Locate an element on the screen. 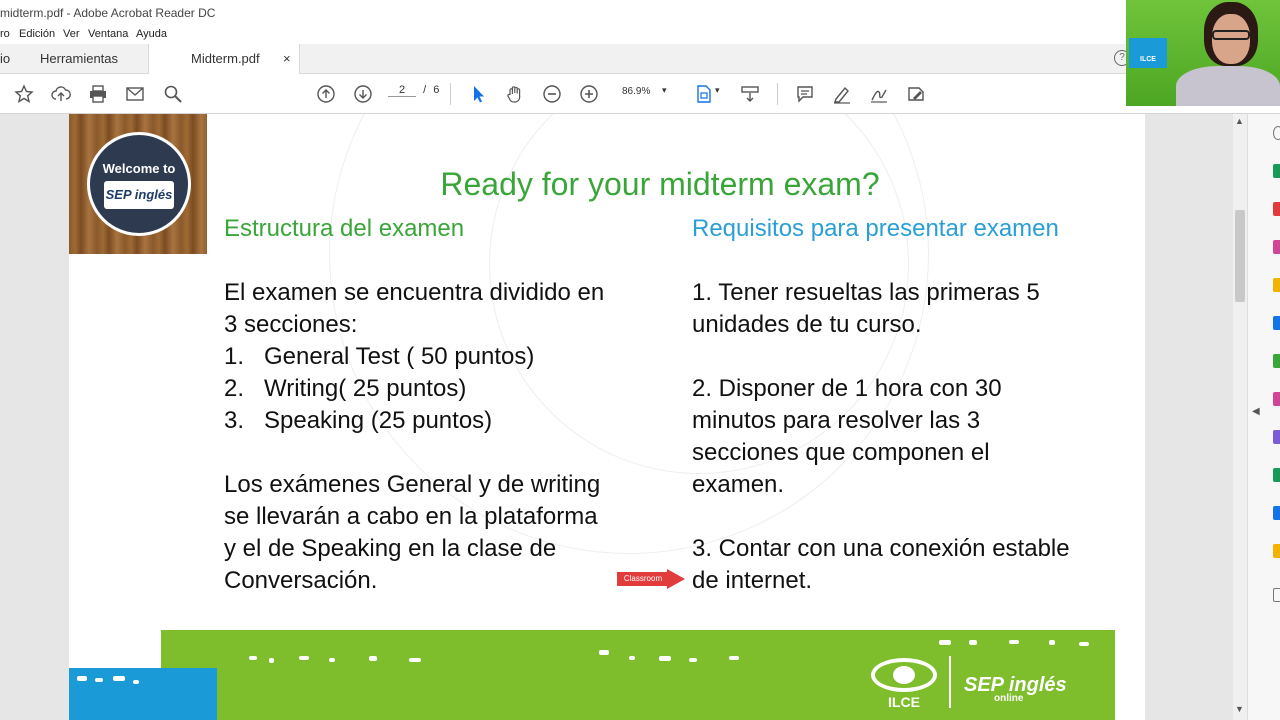 This screenshot has width=1280, height=720. list-item: 2. Writing( 25 puntos) is located at coordinates (449, 389).